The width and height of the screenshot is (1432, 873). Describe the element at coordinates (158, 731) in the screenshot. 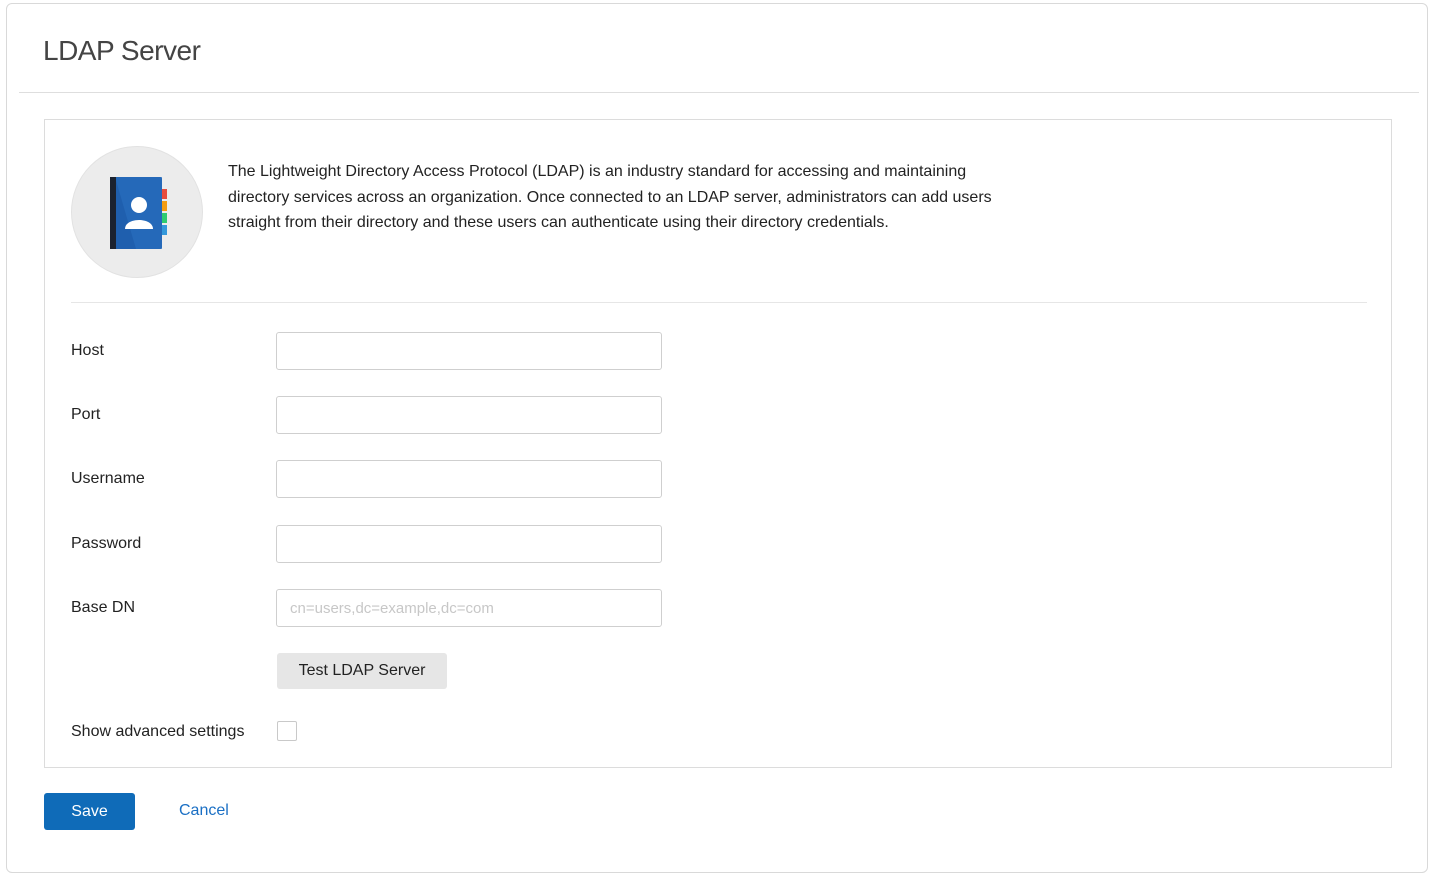

I see `advanced-settings-label: Show advanced settings` at that location.